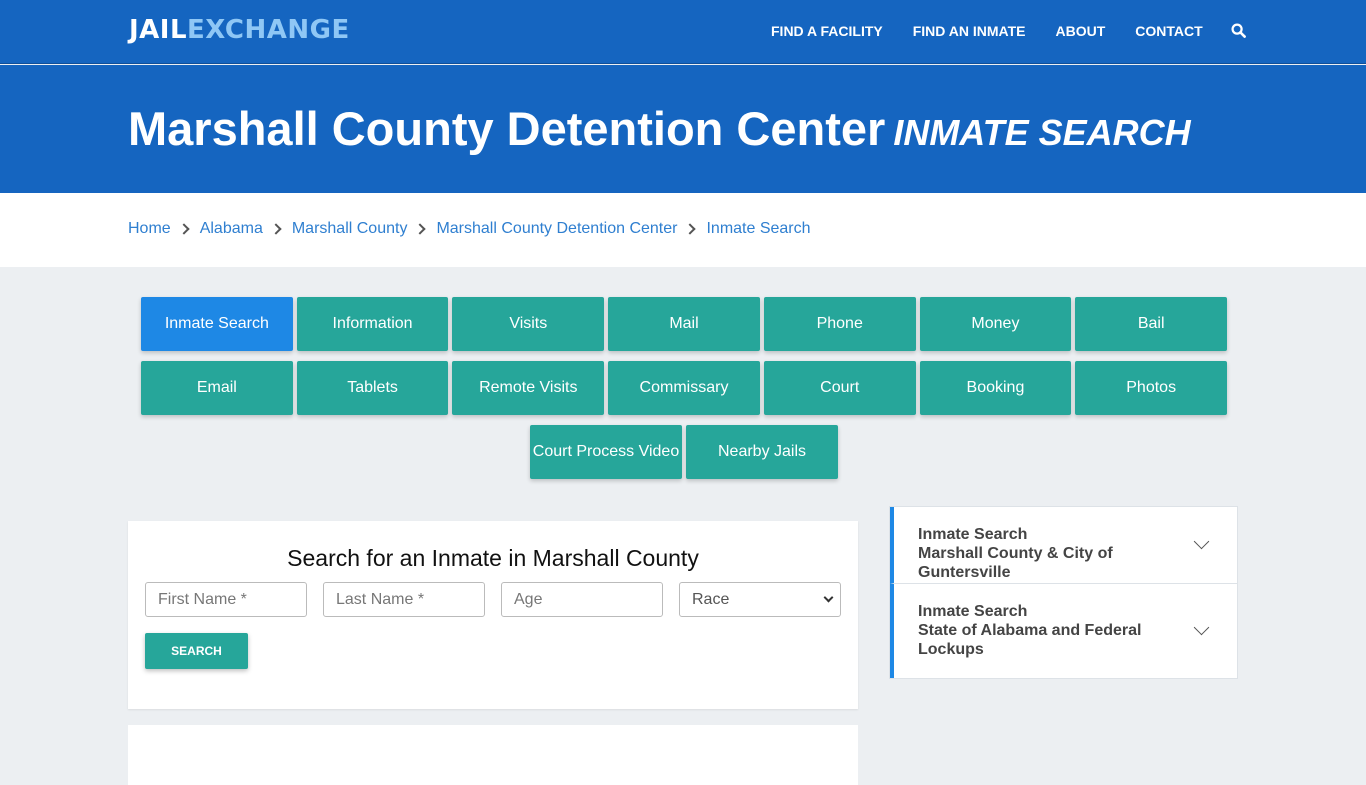 Image resolution: width=1366 pixels, height=785 pixels. Describe the element at coordinates (158, 30) in the screenshot. I see `logo-jail: JAIL` at that location.